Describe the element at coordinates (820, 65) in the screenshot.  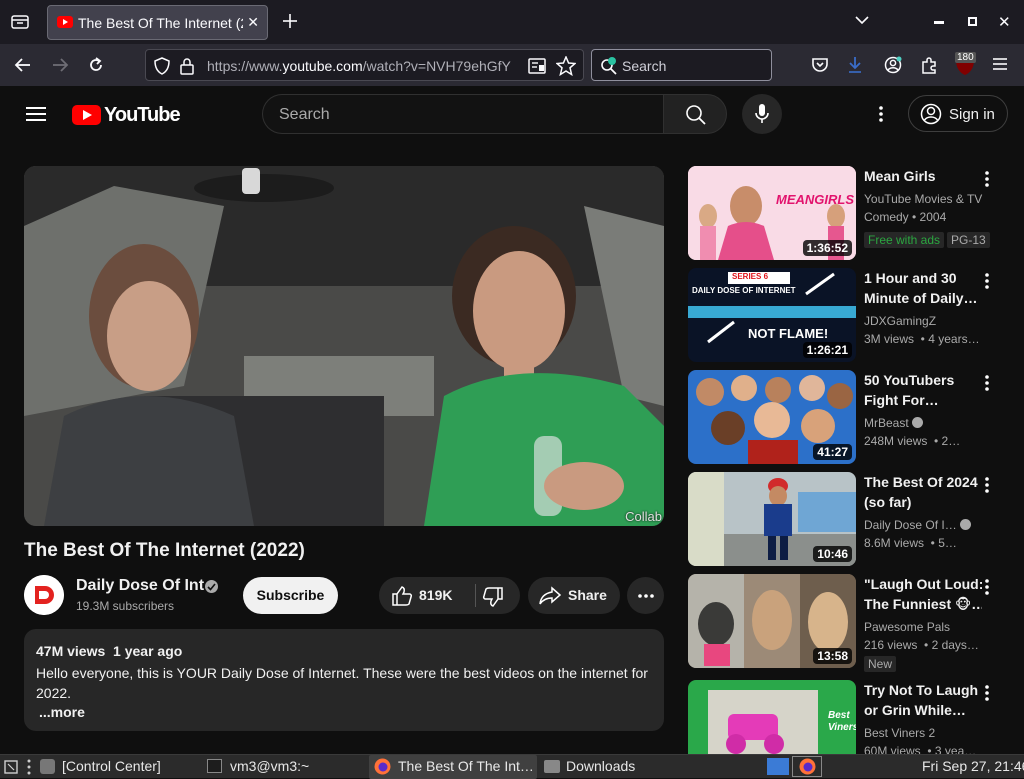
I see `pocket-icon` at that location.